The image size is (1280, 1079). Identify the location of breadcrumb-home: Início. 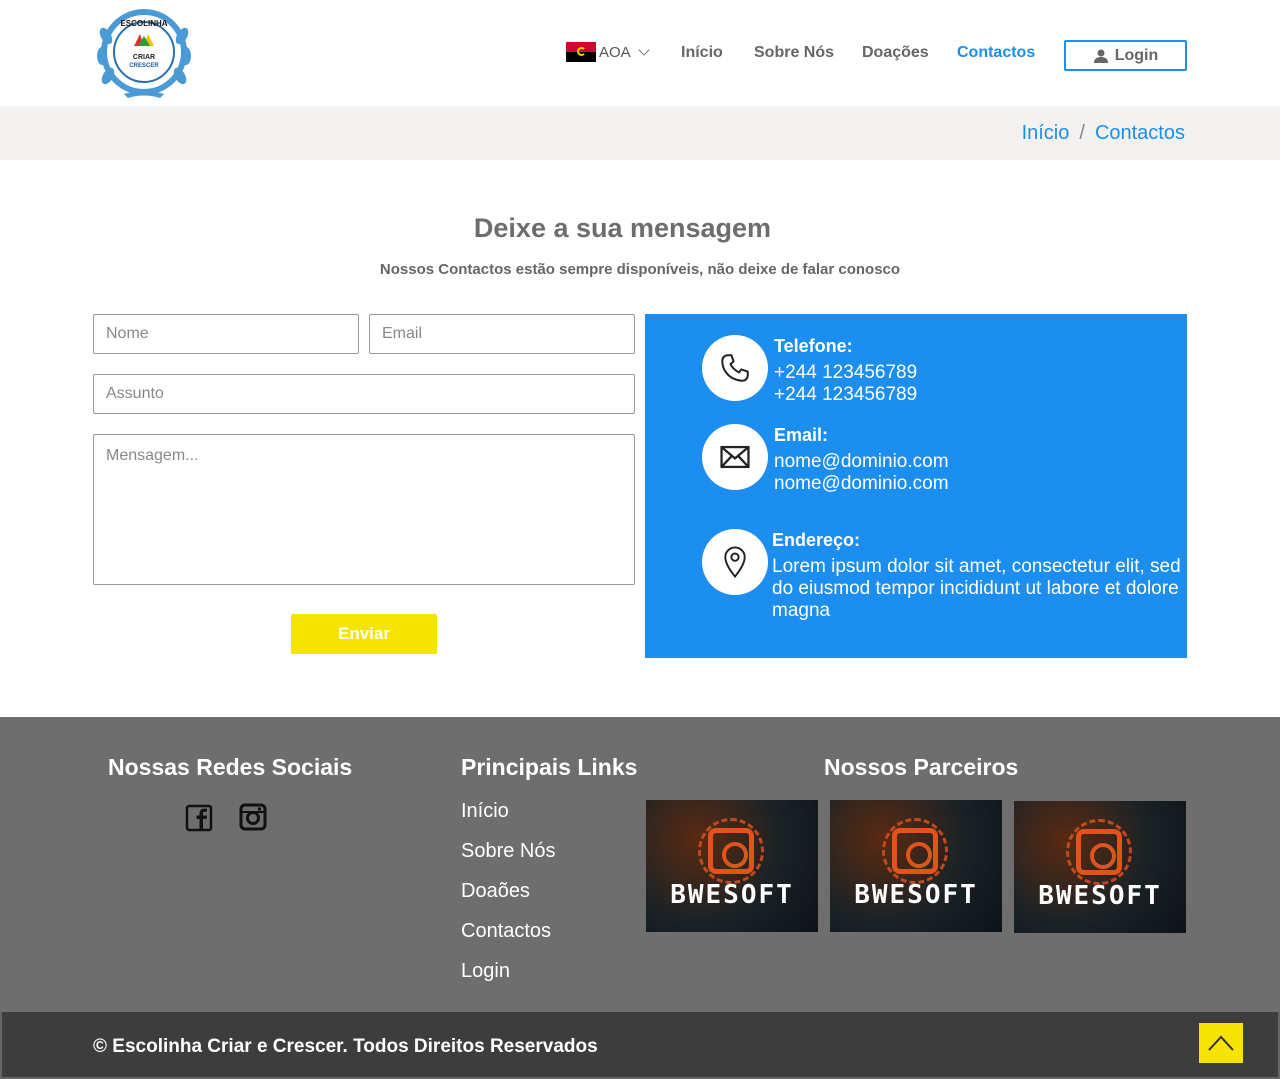
(1046, 133).